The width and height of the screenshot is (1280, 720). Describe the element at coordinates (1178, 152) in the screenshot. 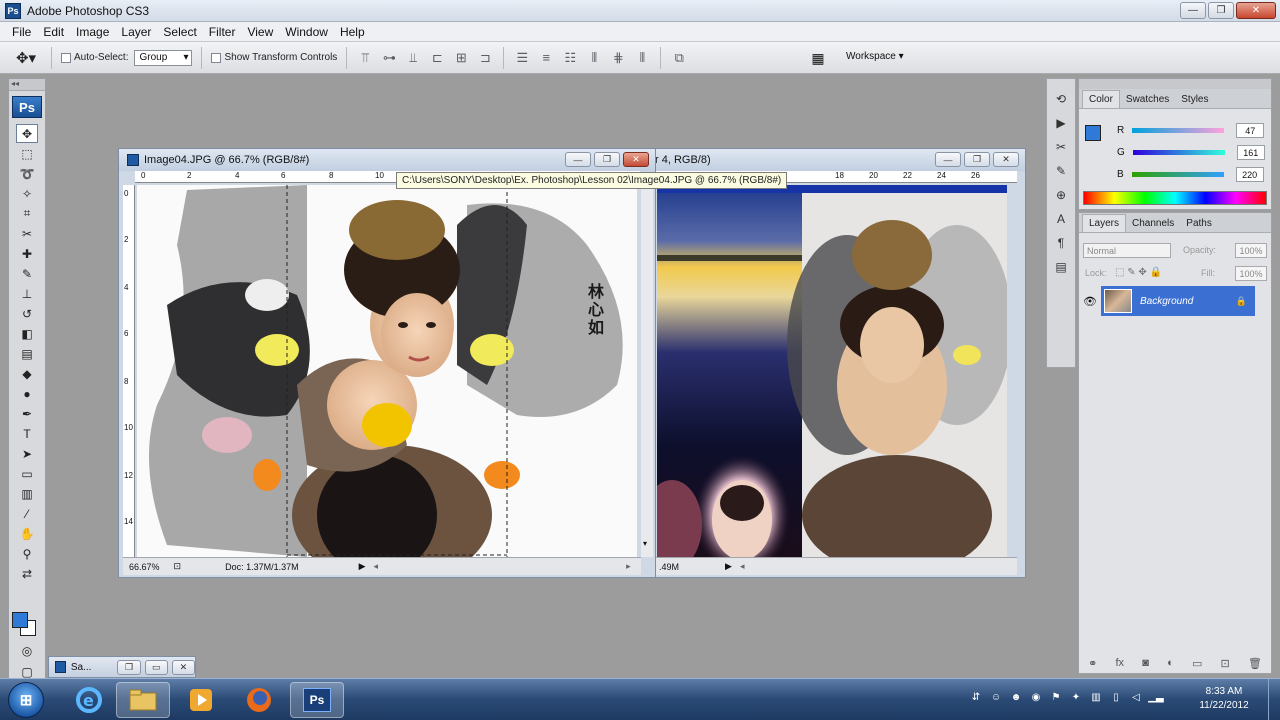

I see `green-slider` at that location.